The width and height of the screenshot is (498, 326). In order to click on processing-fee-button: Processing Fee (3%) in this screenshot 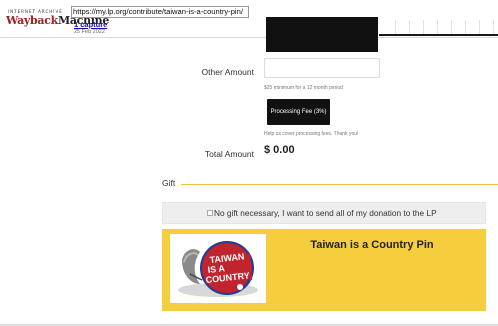, I will do `click(298, 112)`.